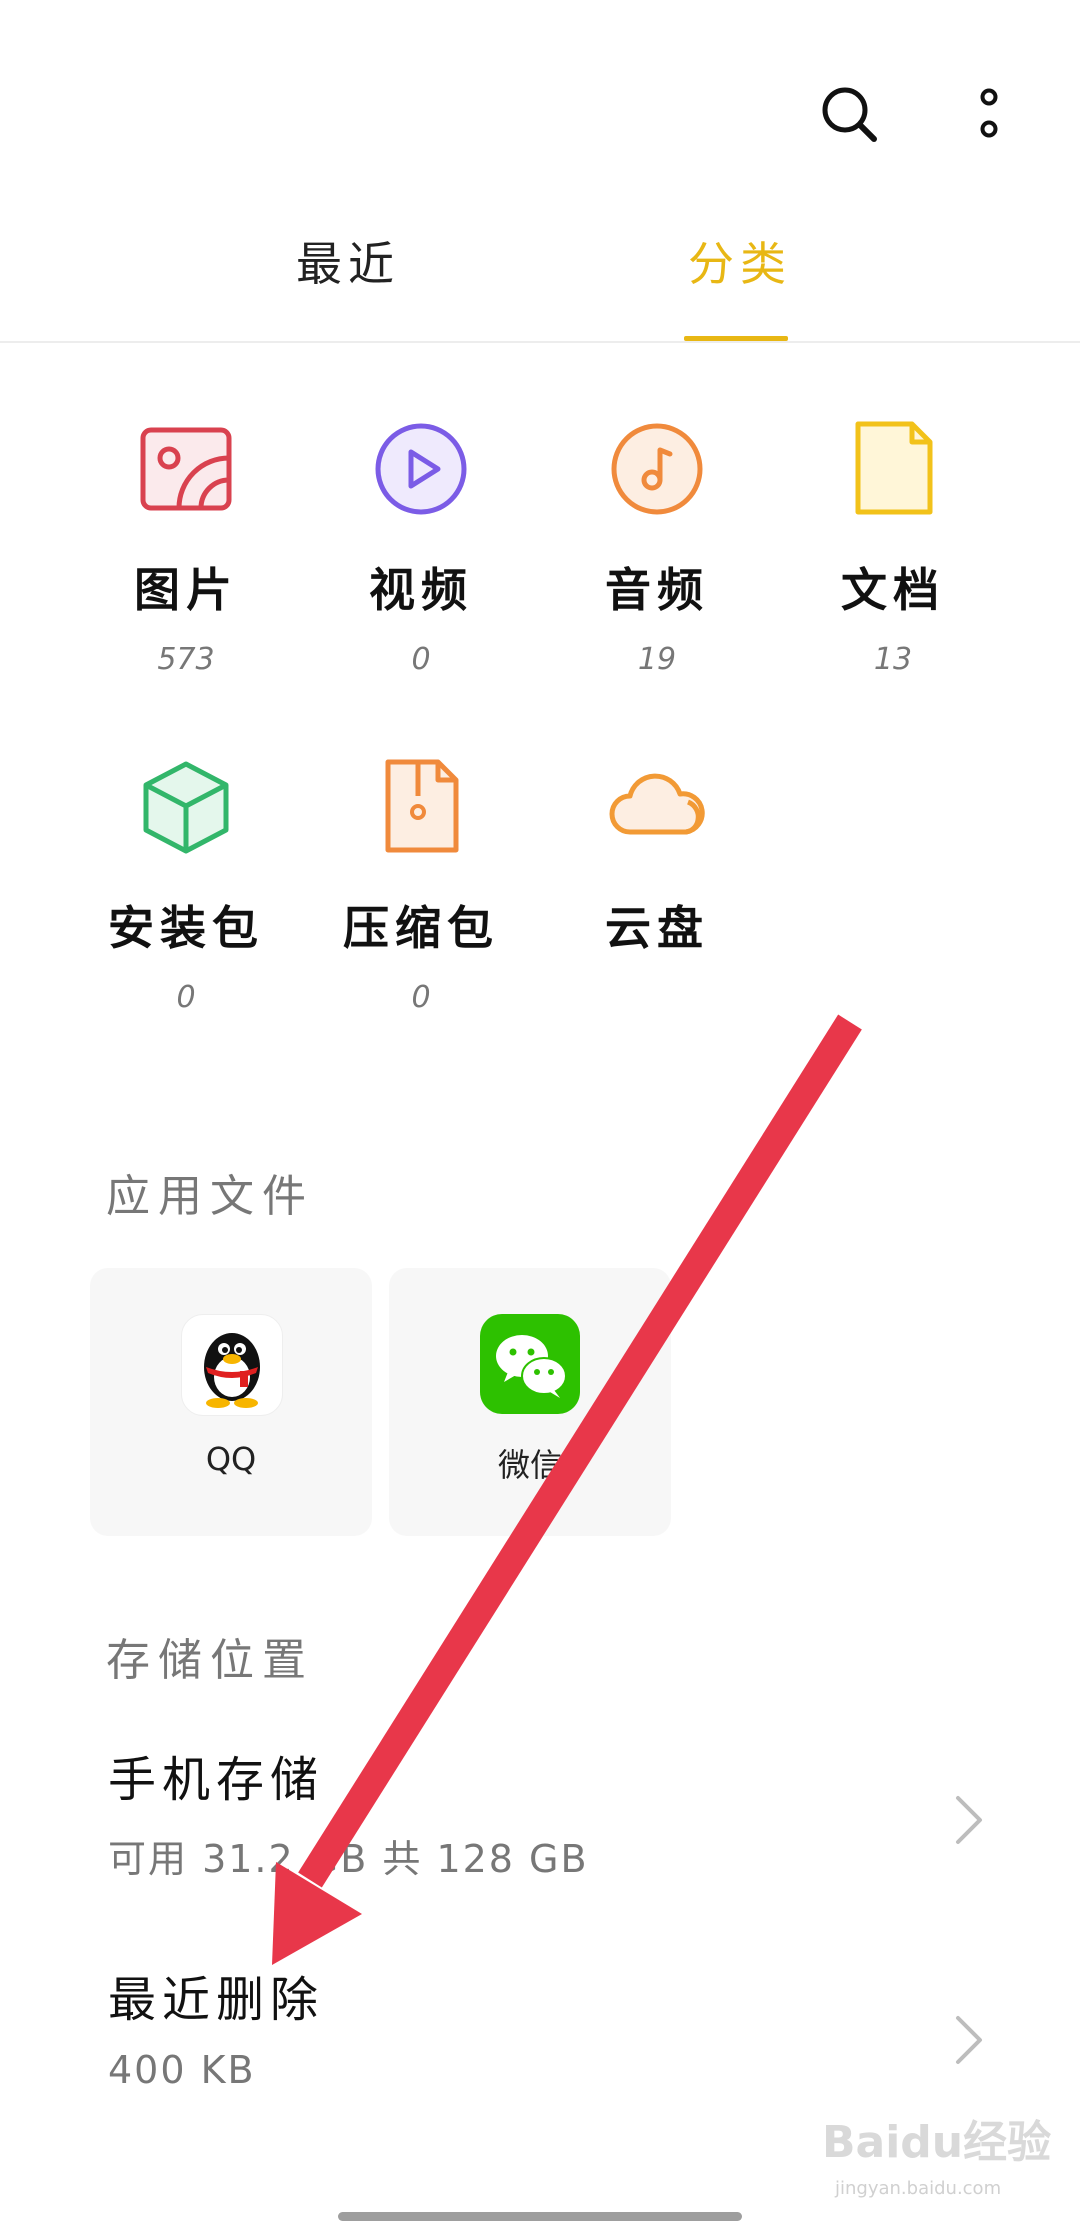  Describe the element at coordinates (918, 2188) in the screenshot. I see `watermark-url: jingyan.baidu.com` at that location.